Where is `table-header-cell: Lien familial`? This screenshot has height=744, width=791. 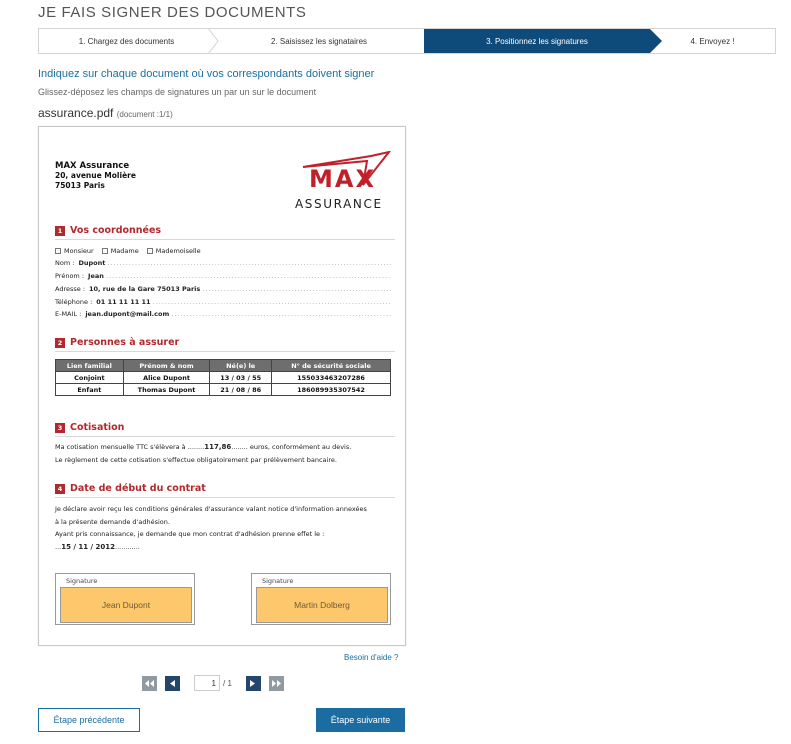 table-header-cell: Lien familial is located at coordinates (89, 365).